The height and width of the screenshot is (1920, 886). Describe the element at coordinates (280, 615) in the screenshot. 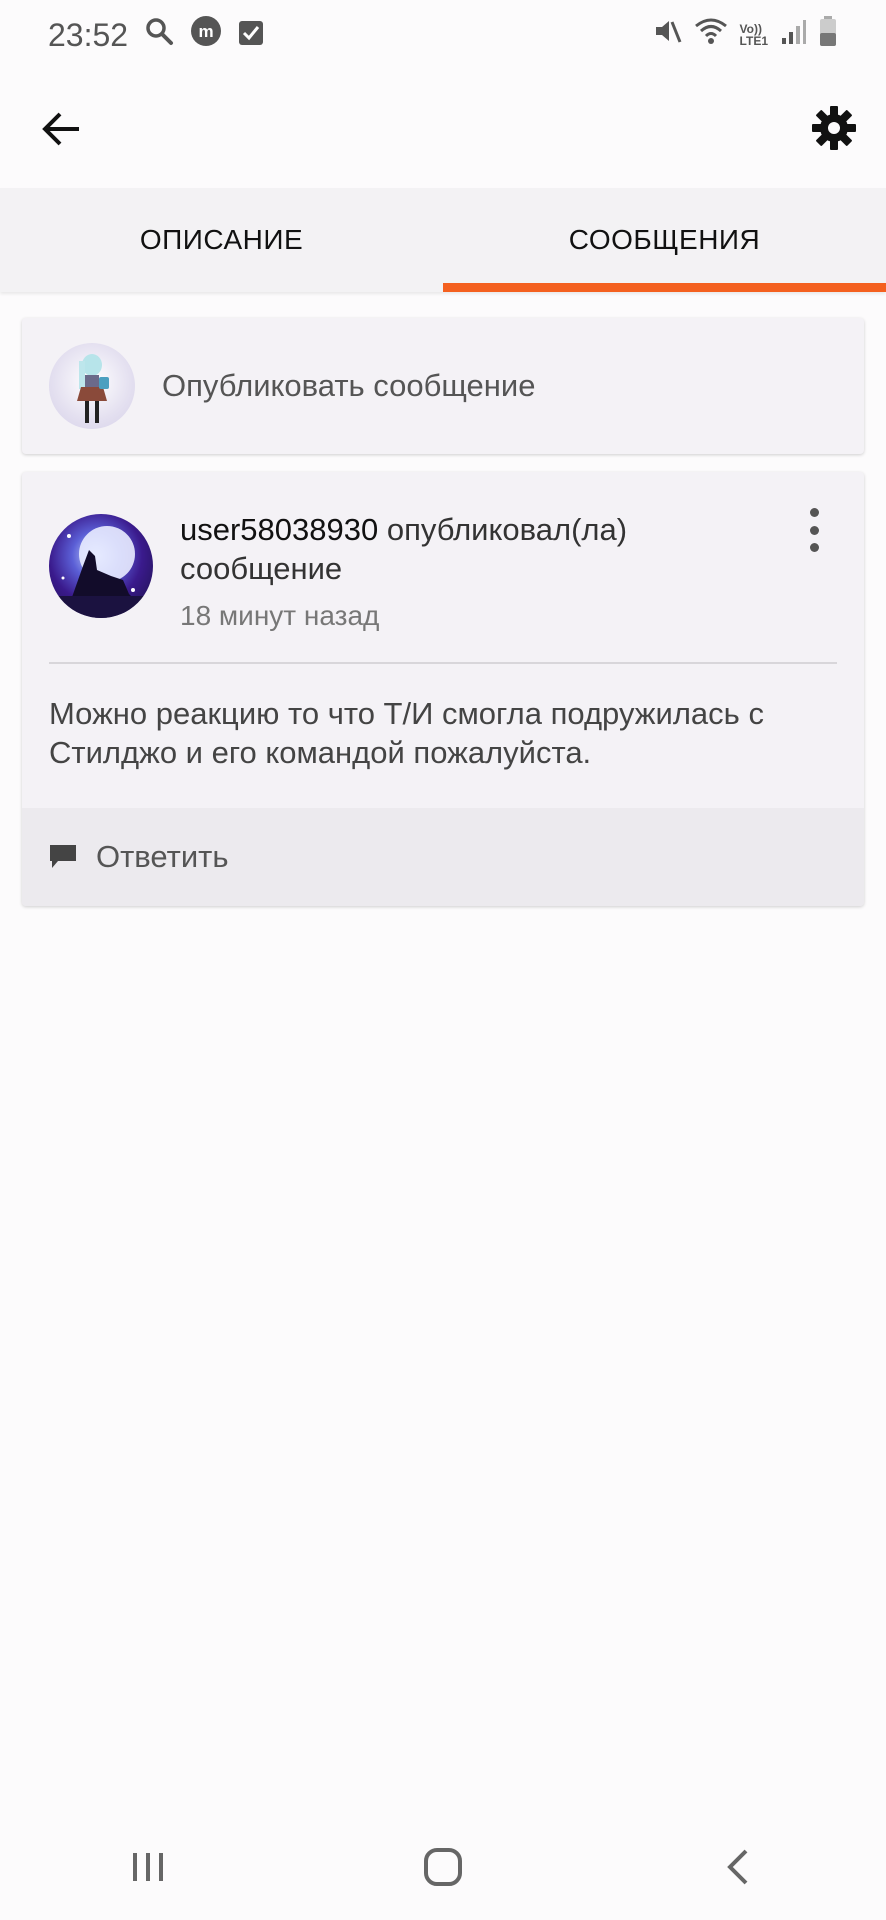

I see `post-timestamp: 18 минут назад` at that location.